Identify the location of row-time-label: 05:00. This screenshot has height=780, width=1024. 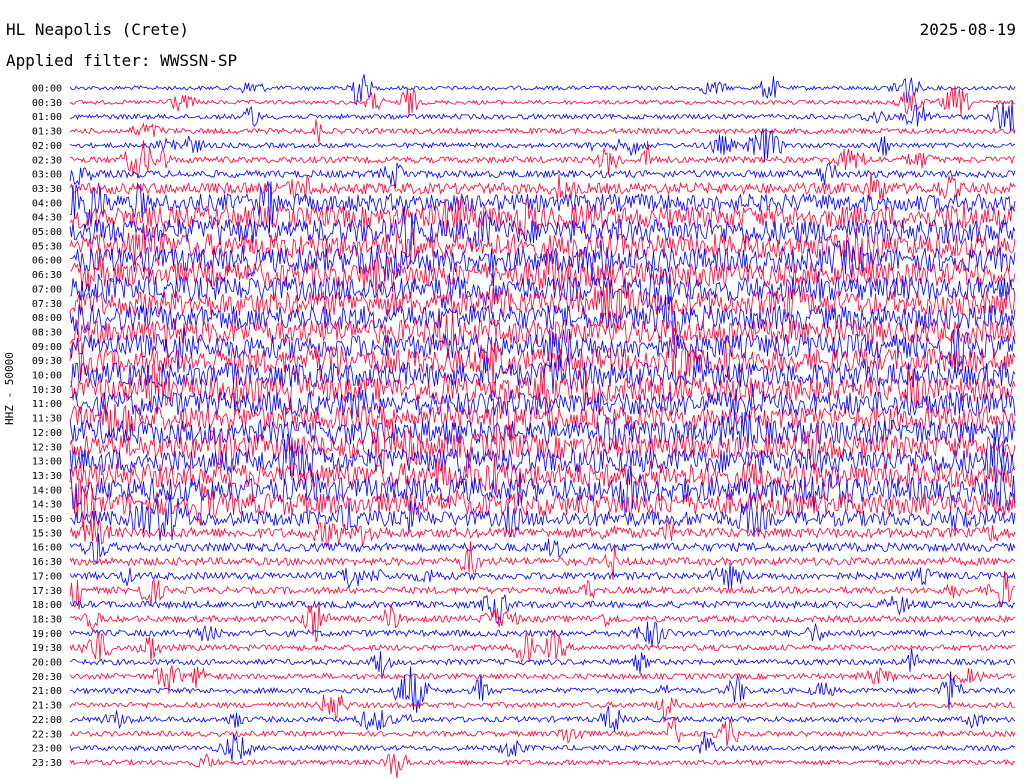
(47, 232).